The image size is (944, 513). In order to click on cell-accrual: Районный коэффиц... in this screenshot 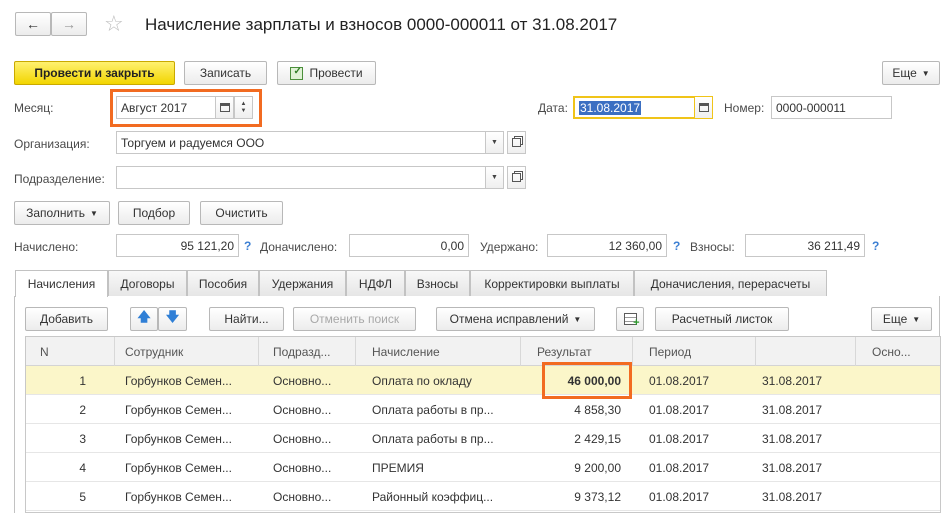, I will do `click(433, 496)`.